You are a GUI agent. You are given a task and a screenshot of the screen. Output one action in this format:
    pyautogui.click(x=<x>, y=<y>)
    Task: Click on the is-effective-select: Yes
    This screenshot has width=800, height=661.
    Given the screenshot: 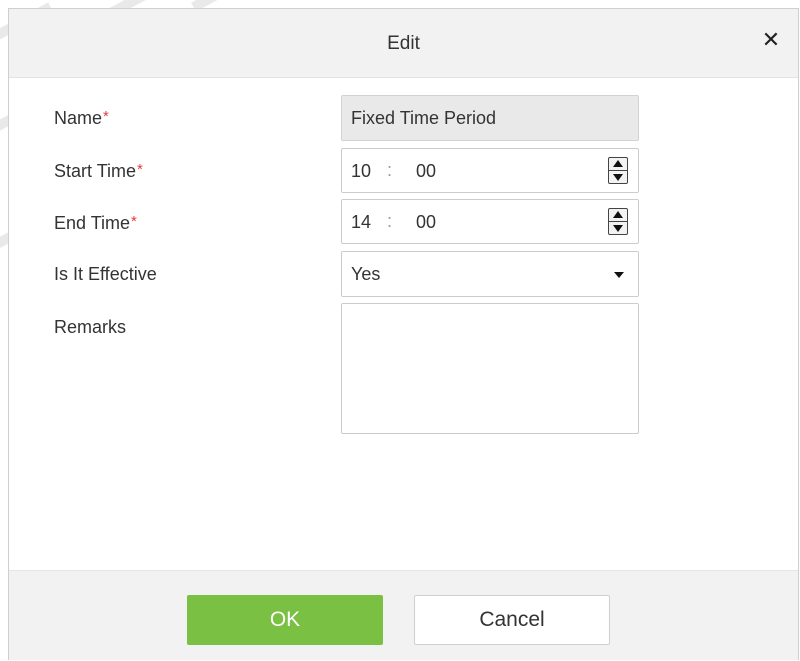 What is the action you would take?
    pyautogui.click(x=490, y=274)
    